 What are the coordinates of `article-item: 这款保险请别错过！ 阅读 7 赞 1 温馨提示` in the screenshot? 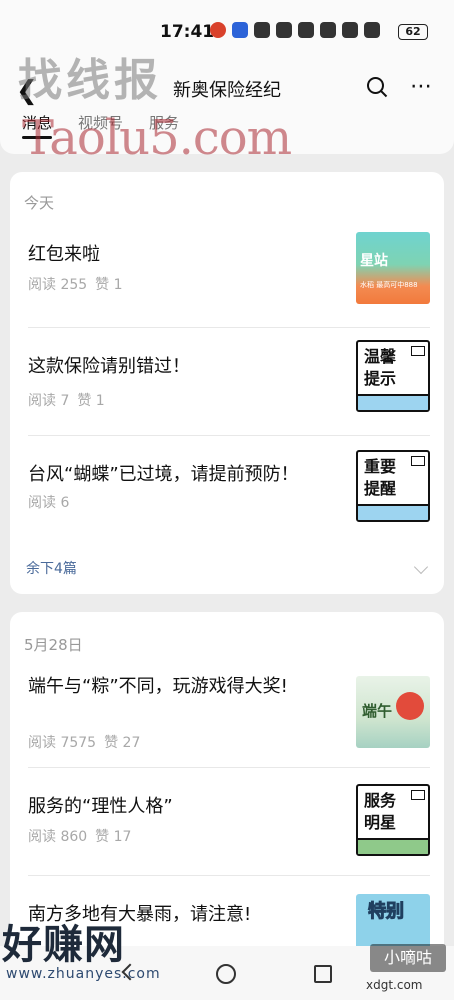 It's located at (227, 382).